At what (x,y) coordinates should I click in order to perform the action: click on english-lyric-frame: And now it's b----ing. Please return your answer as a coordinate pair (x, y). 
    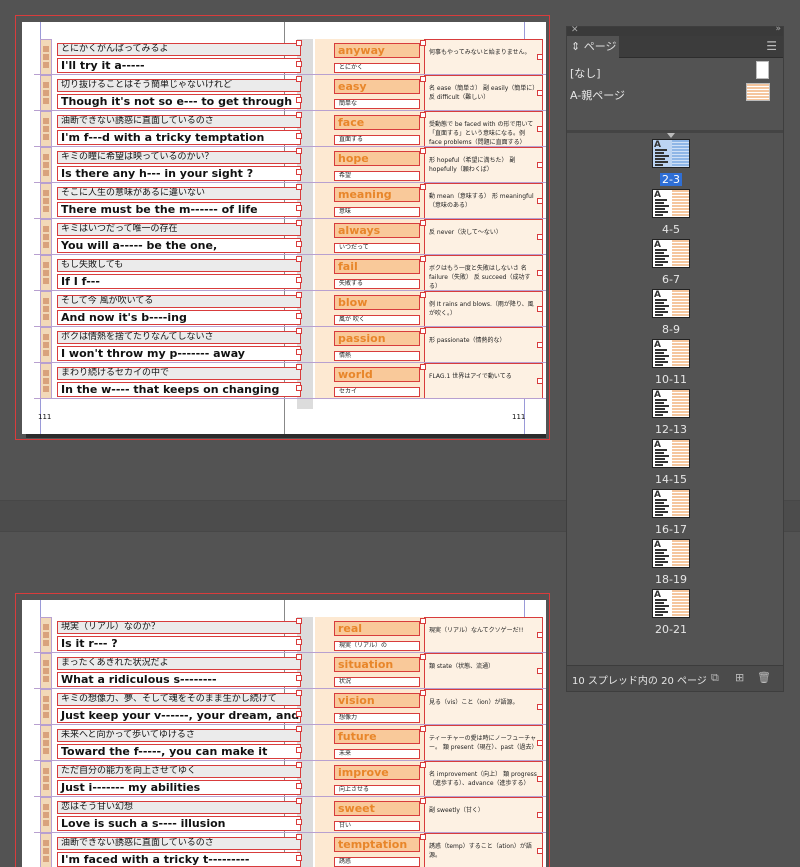
    Looking at the image, I should click on (179, 317).